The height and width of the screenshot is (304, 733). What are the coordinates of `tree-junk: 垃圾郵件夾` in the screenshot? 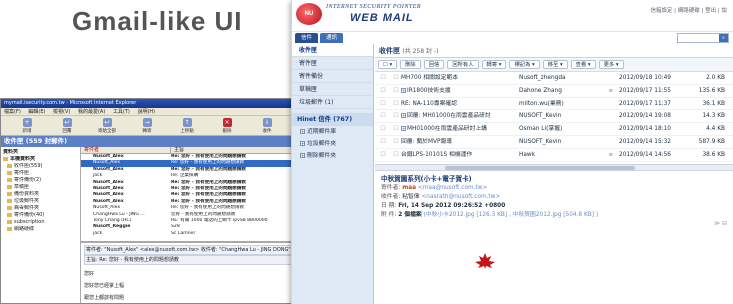 It's located at (40, 201).